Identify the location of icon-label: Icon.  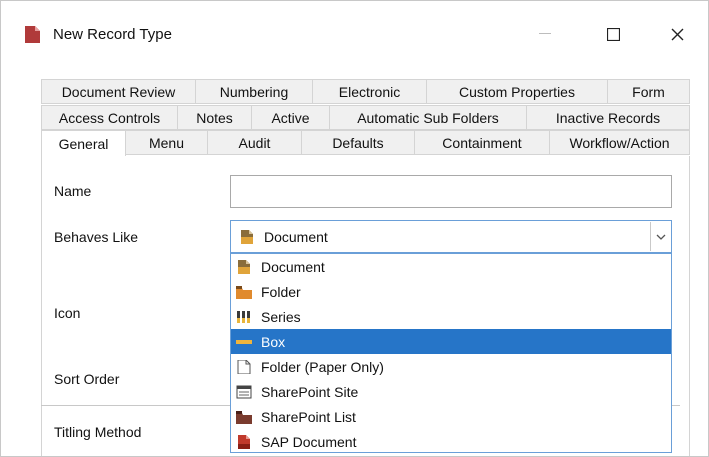
(67, 313).